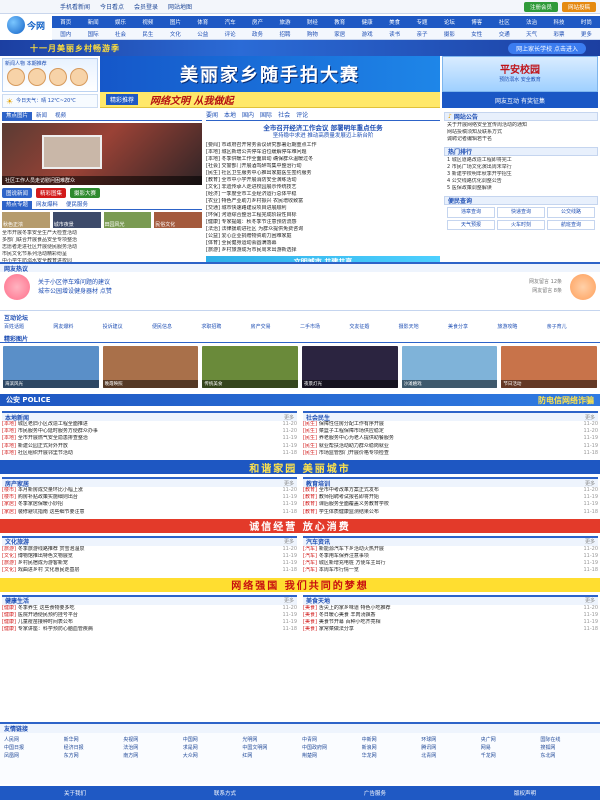  What do you see at coordinates (390, 747) in the screenshot?
I see `friend-link: 新浪网` at bounding box center [390, 747].